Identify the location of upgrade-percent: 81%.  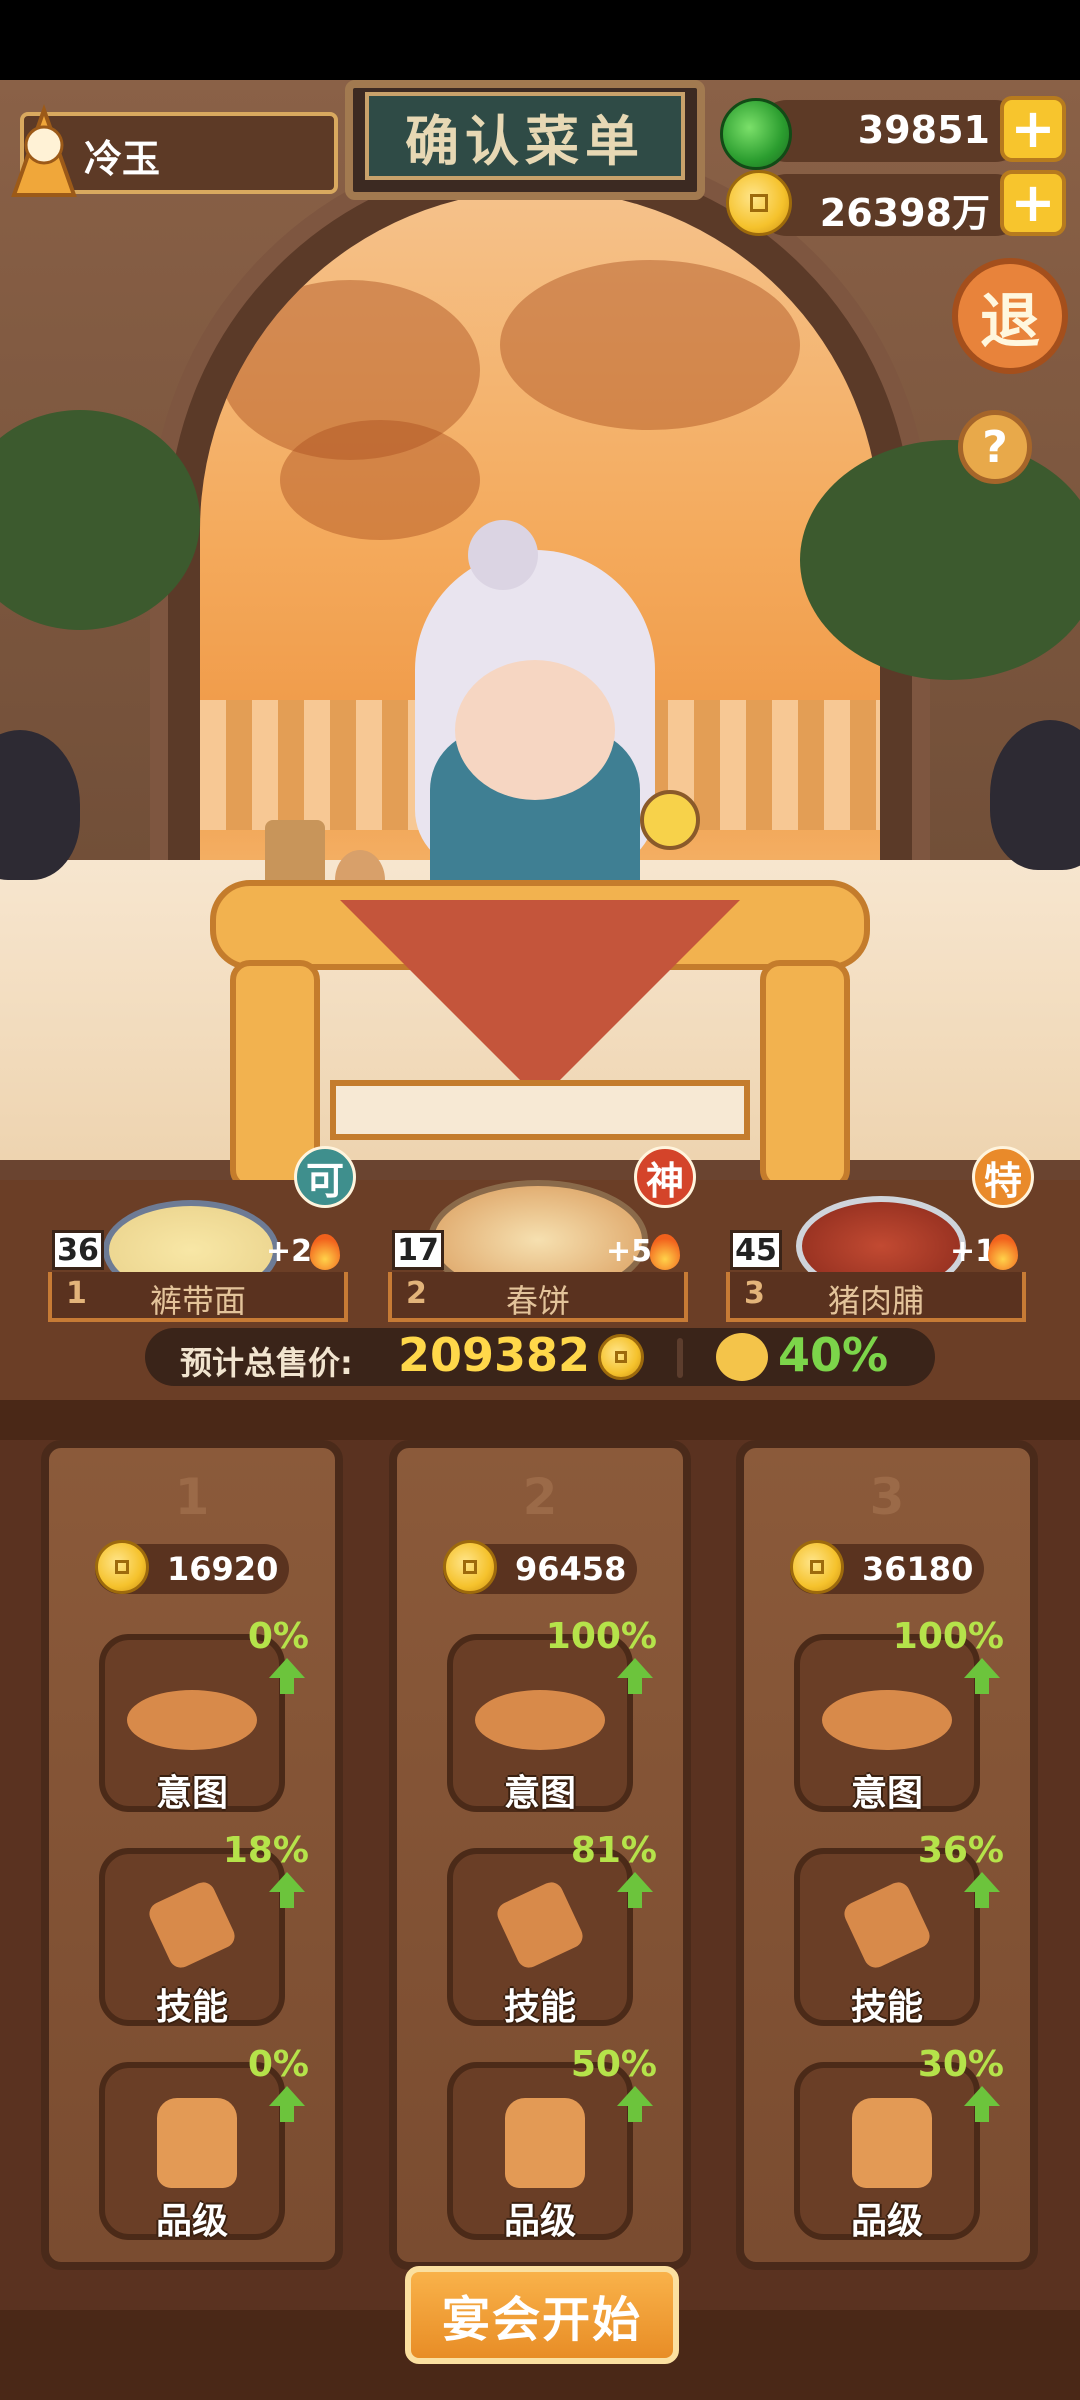
(613, 1850).